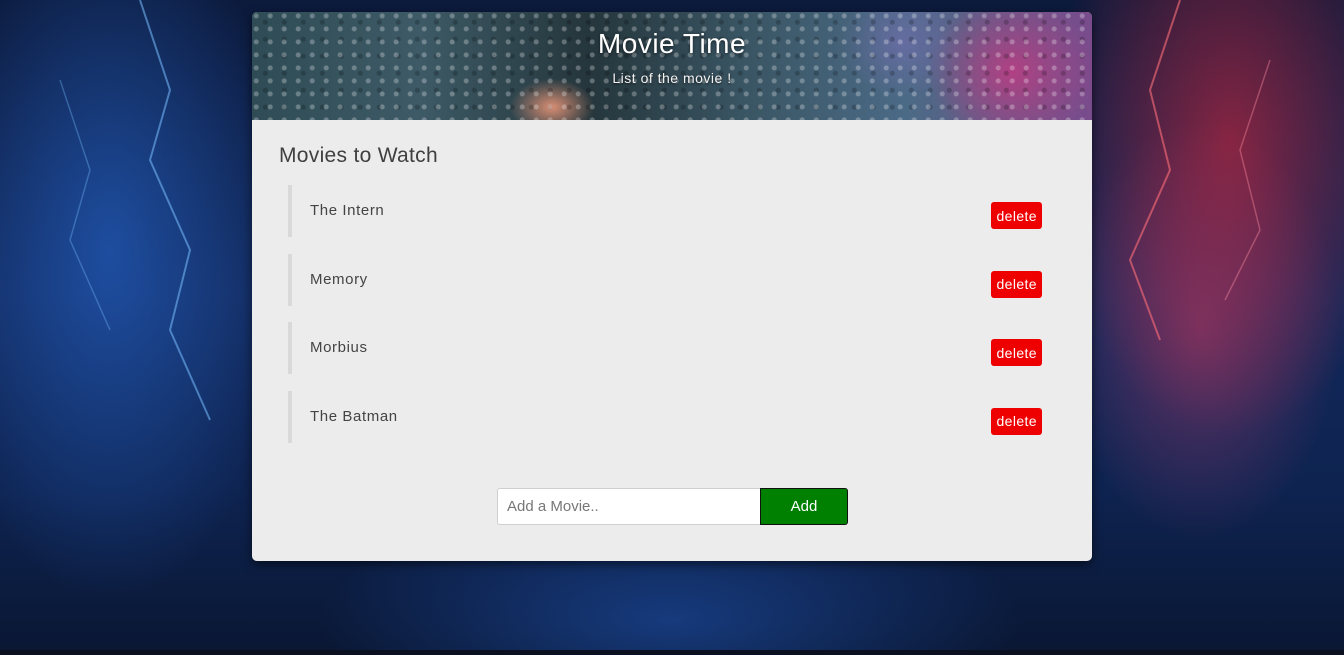  Describe the element at coordinates (665, 279) in the screenshot. I see `list-item: Memory delete` at that location.